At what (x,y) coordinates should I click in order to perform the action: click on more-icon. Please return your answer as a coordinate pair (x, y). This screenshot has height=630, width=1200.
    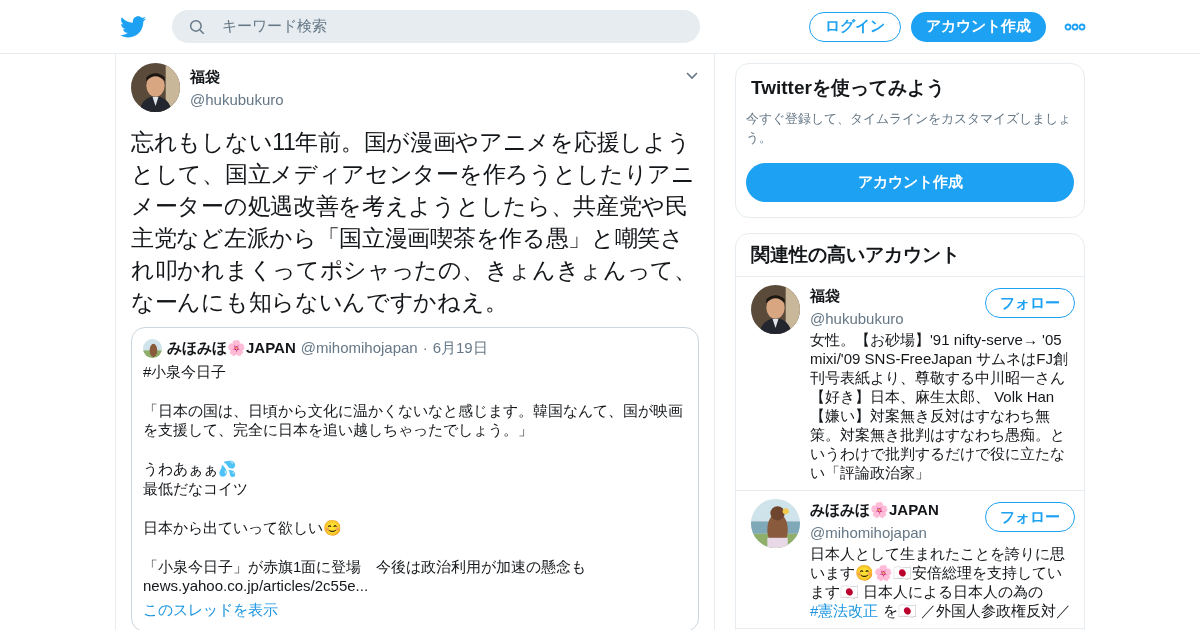
    Looking at the image, I should click on (1075, 26).